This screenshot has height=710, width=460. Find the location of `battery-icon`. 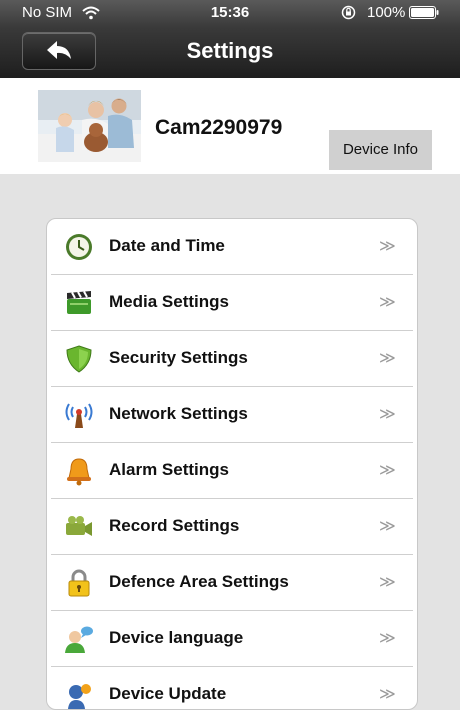

battery-icon is located at coordinates (424, 12).